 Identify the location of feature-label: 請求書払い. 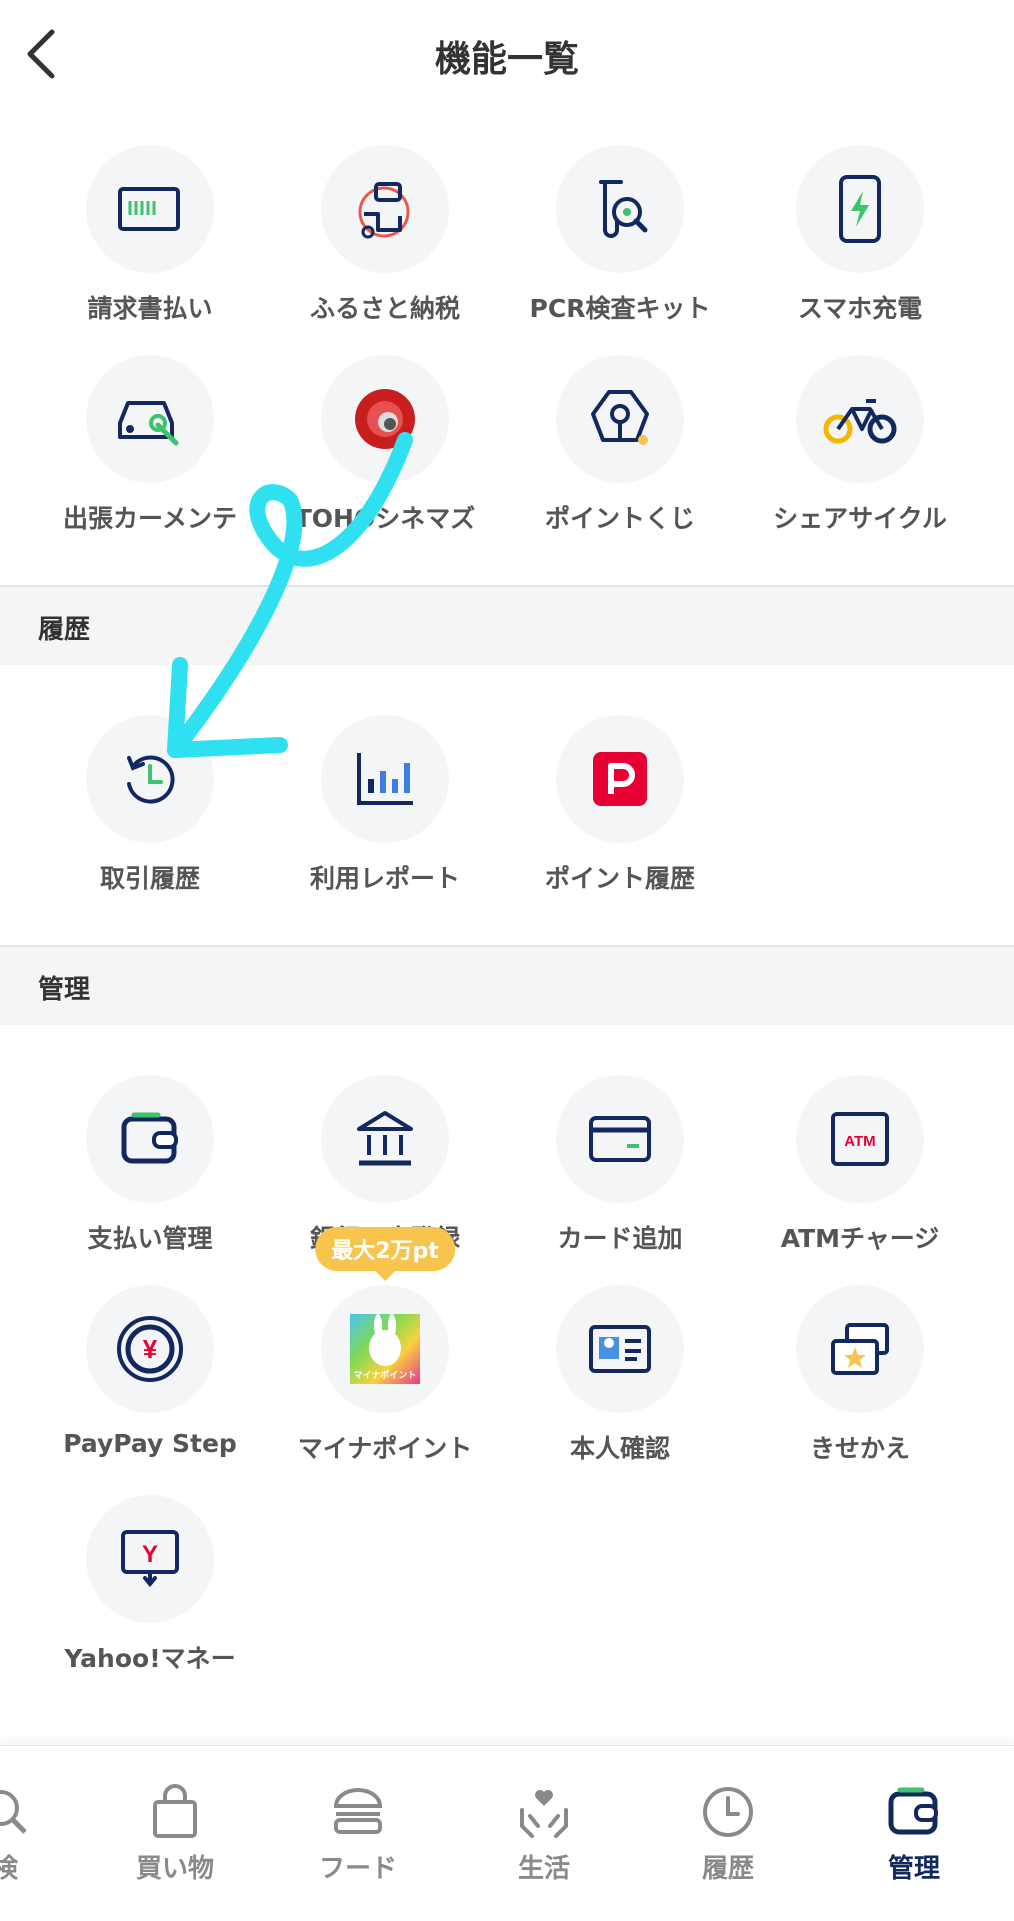
(150, 308).